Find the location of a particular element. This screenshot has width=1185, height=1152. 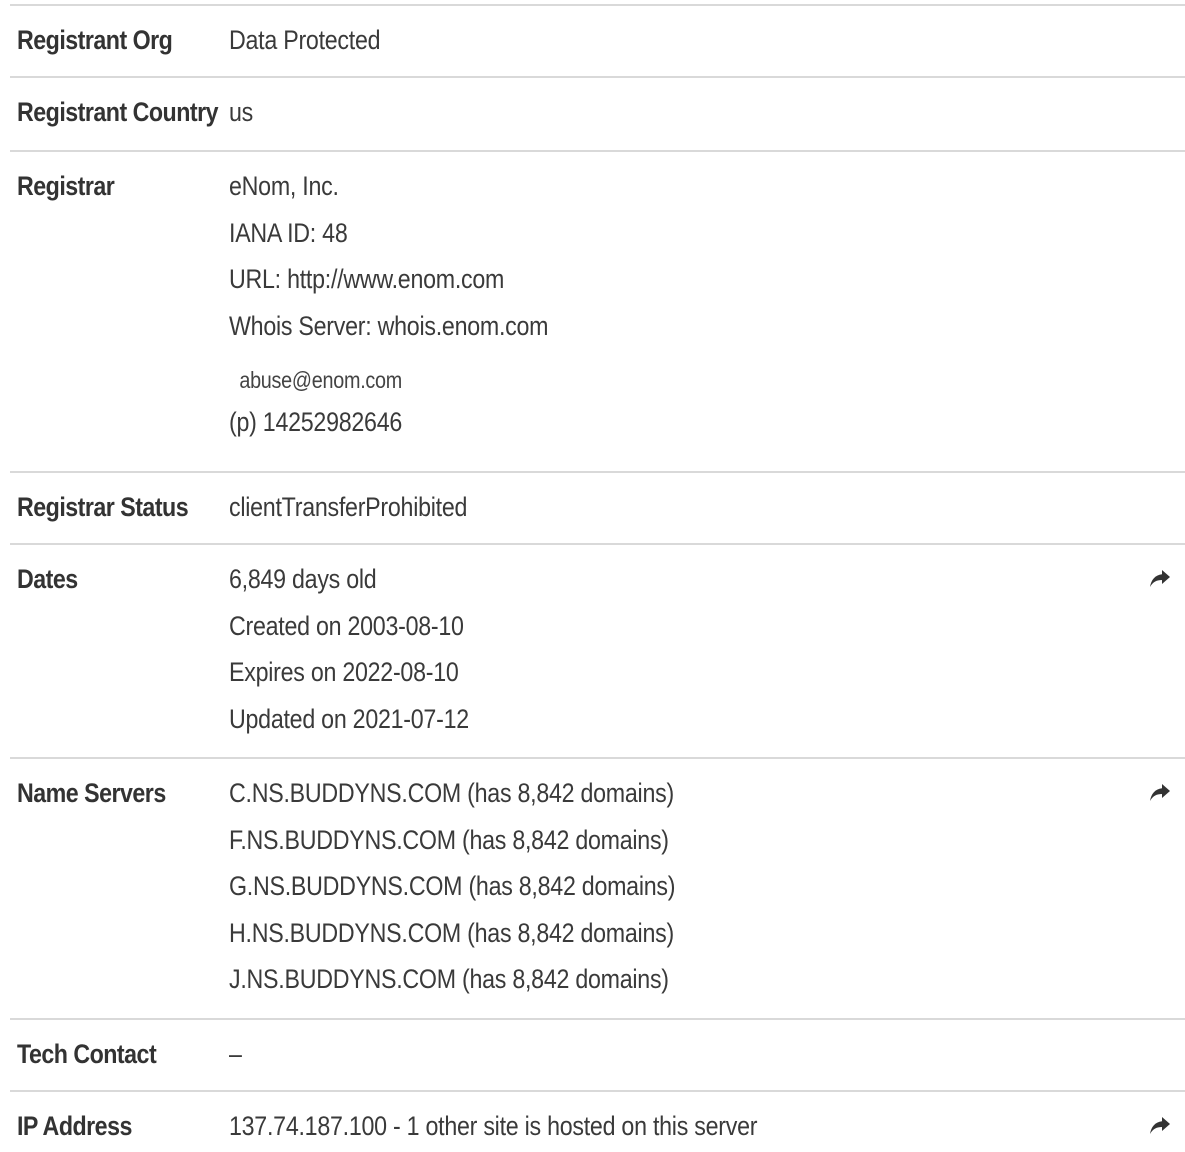

row-value: us is located at coordinates (241, 112).